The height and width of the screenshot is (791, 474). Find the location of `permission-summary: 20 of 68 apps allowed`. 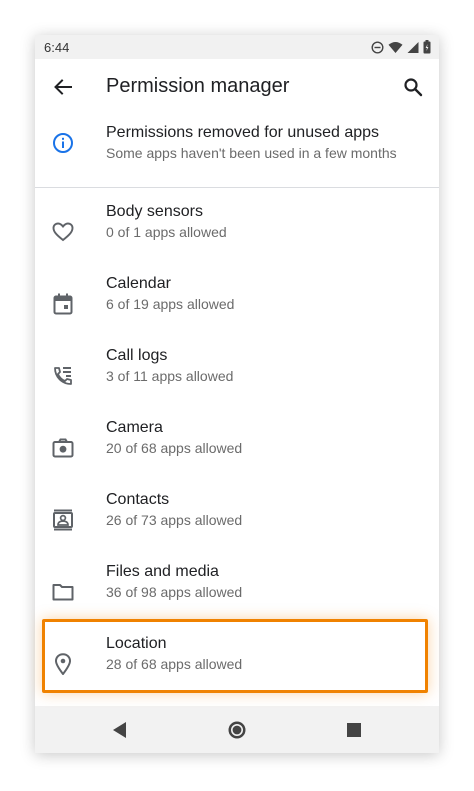

permission-summary: 20 of 68 apps allowed is located at coordinates (174, 448).